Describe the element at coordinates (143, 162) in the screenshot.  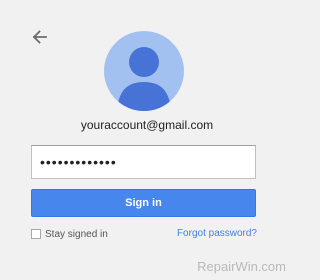
I see `password-field` at that location.